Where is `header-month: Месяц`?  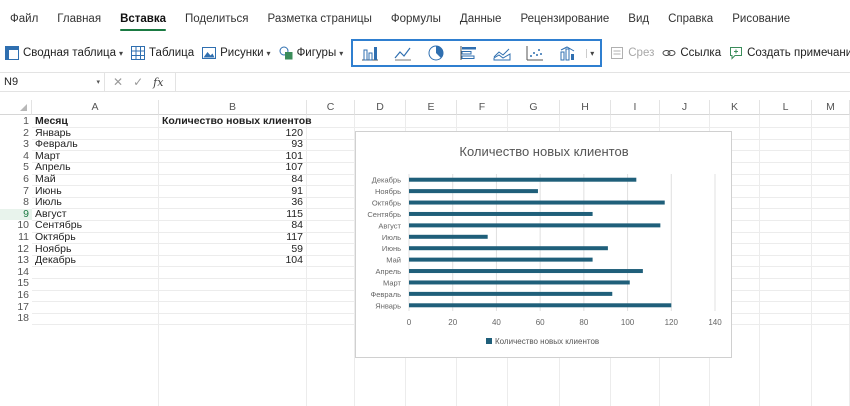
header-month: Месяц is located at coordinates (51, 121).